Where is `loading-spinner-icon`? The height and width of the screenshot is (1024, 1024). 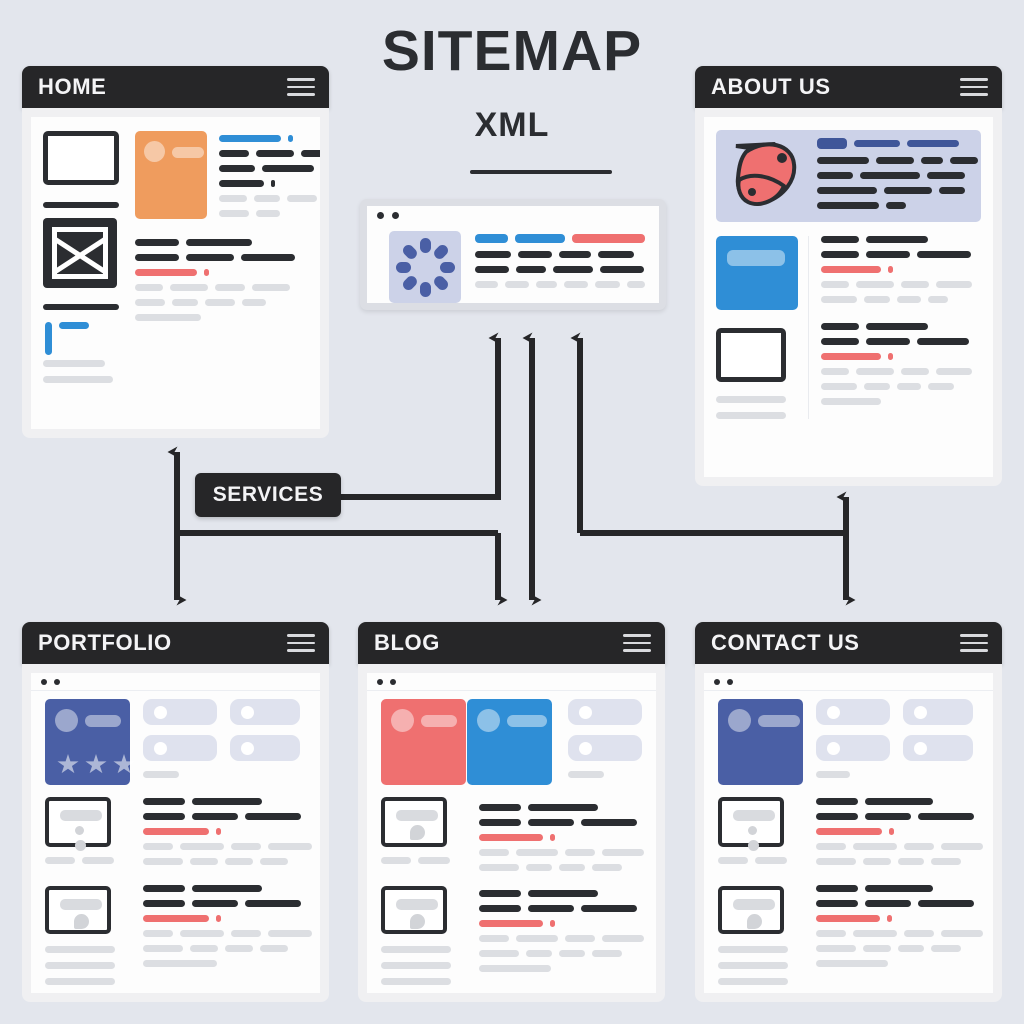 loading-spinner-icon is located at coordinates (425, 267).